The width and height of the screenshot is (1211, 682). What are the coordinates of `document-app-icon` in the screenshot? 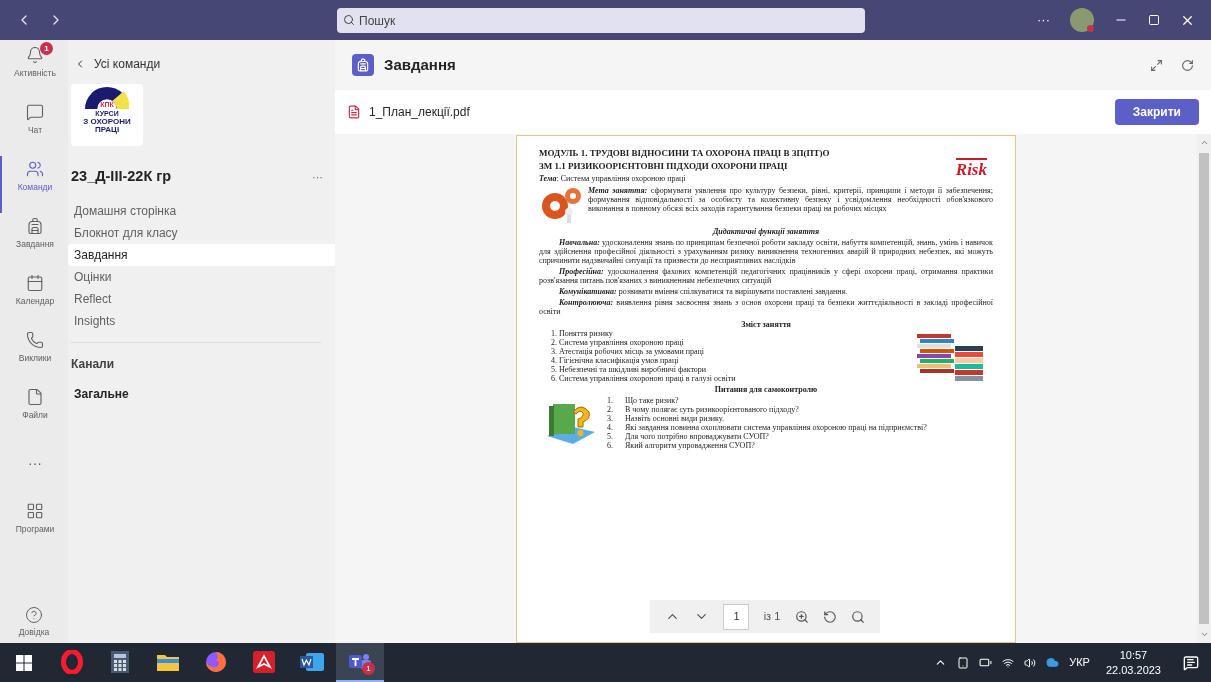 It's located at (312, 661).